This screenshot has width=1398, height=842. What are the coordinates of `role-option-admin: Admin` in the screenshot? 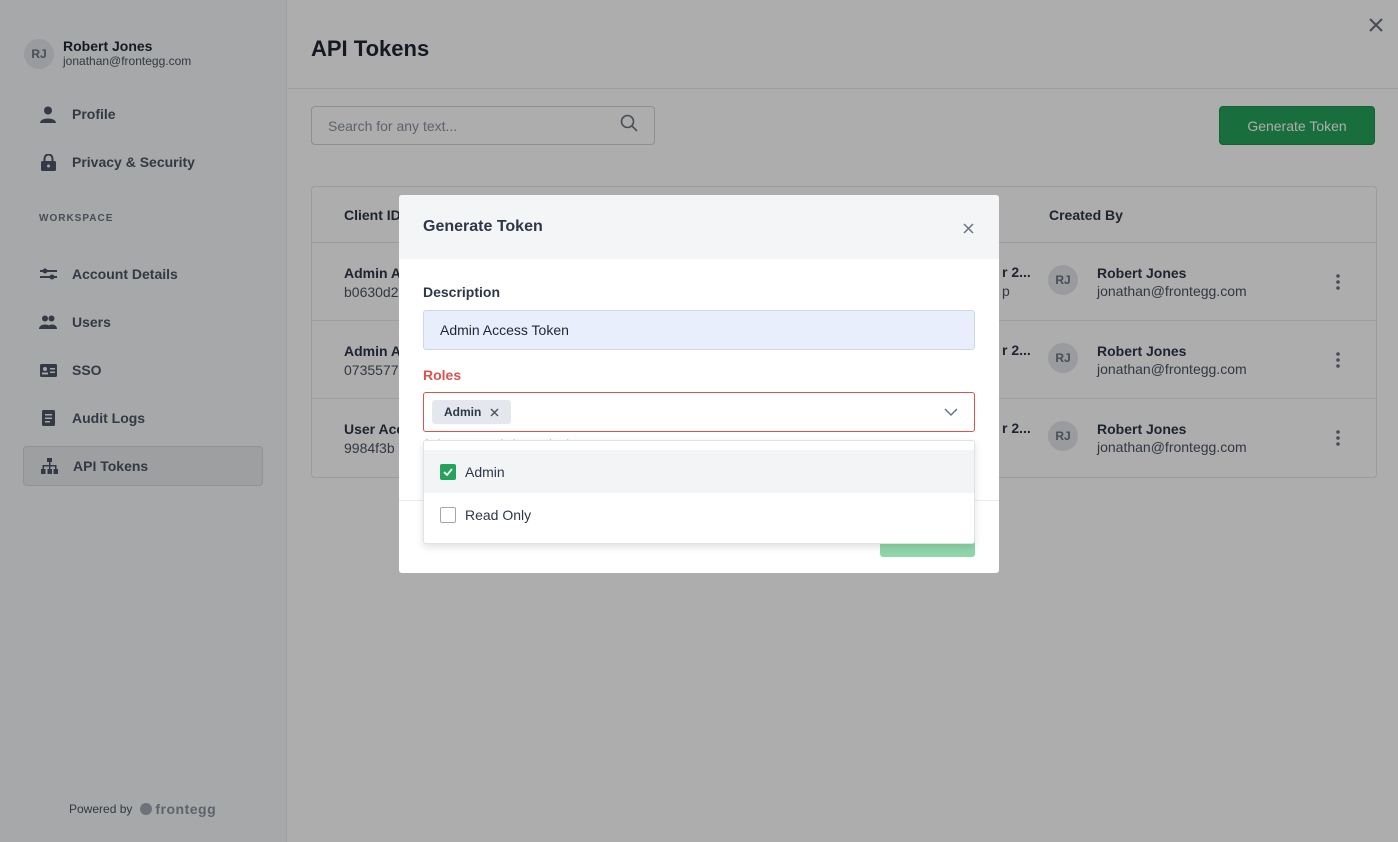 It's located at (699, 471).